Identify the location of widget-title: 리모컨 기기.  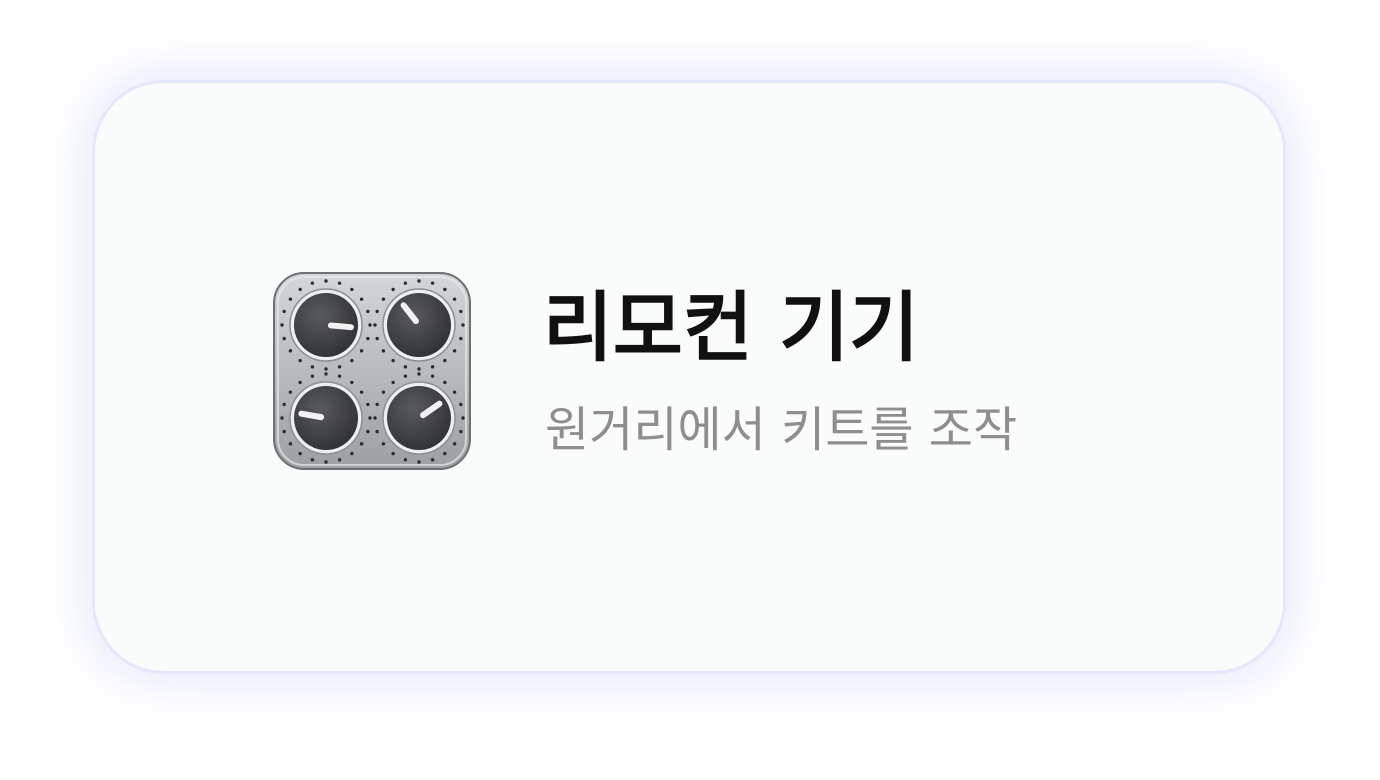
(731, 327).